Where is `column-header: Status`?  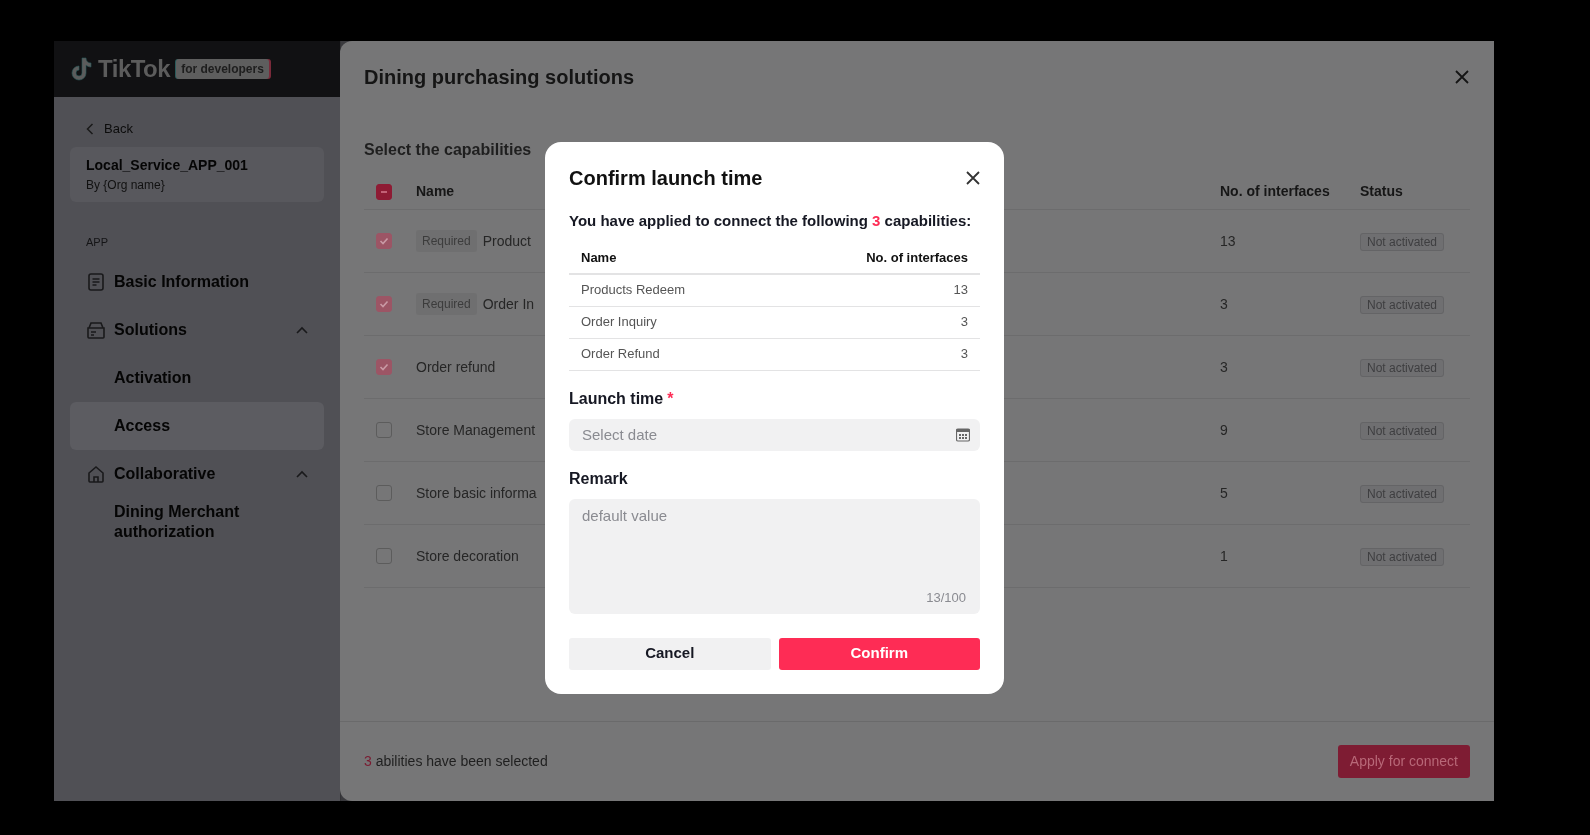
column-header: Status is located at coordinates (1381, 191).